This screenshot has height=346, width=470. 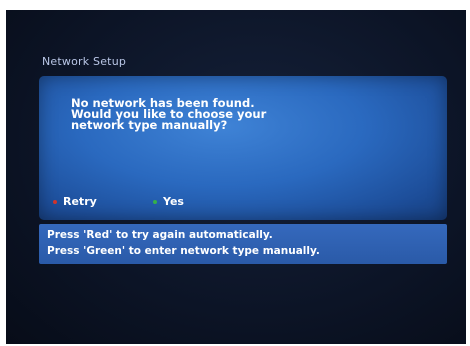 What do you see at coordinates (84, 61) in the screenshot?
I see `dialog-title: Network Setup` at bounding box center [84, 61].